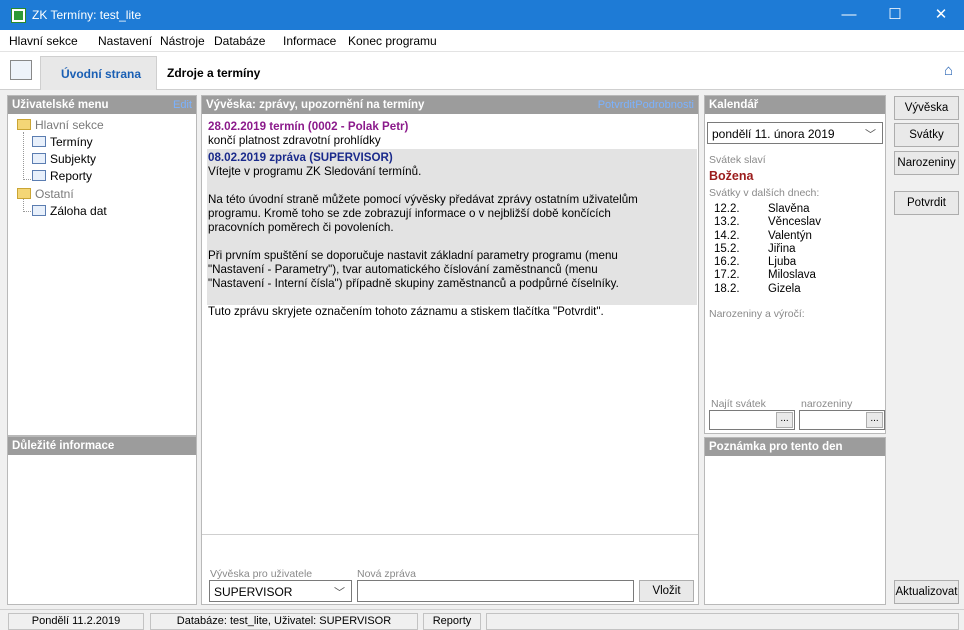  Describe the element at coordinates (666, 591) in the screenshot. I see `insert-button: Vložit` at that location.